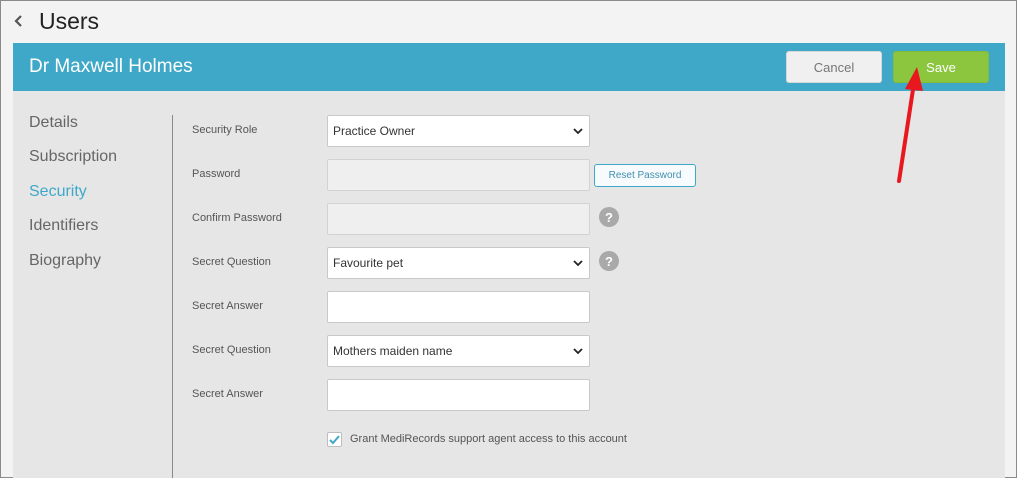  I want to click on user-name: Dr Maxwell Holmes, so click(111, 66).